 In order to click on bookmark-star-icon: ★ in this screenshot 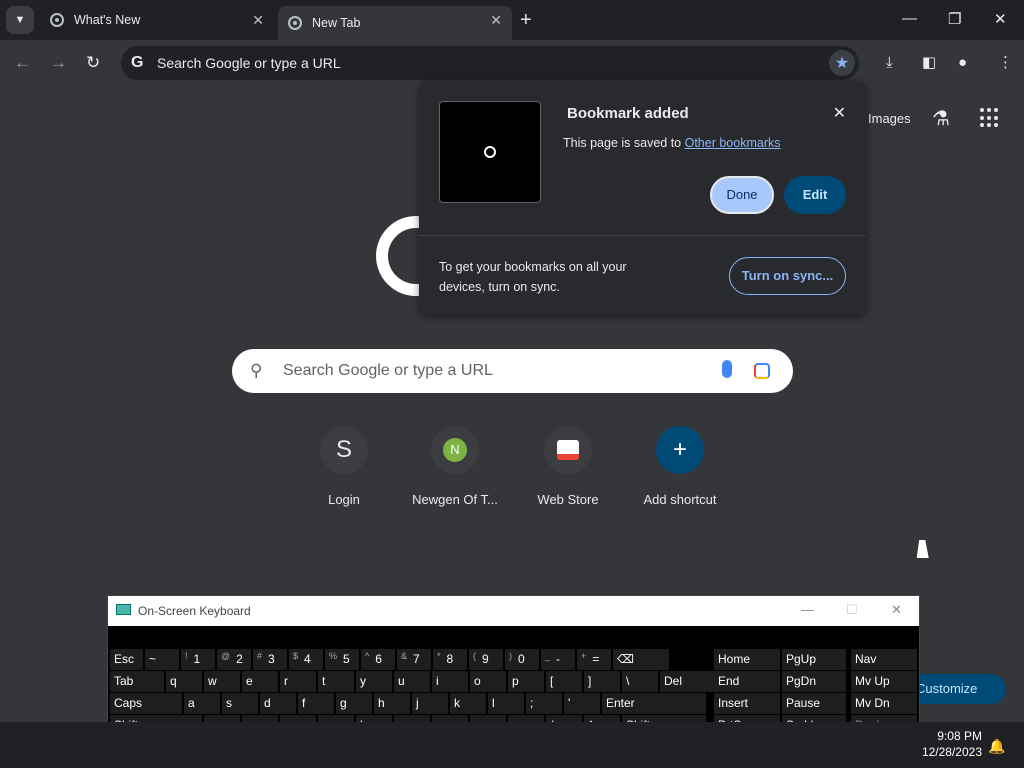, I will do `click(842, 63)`.